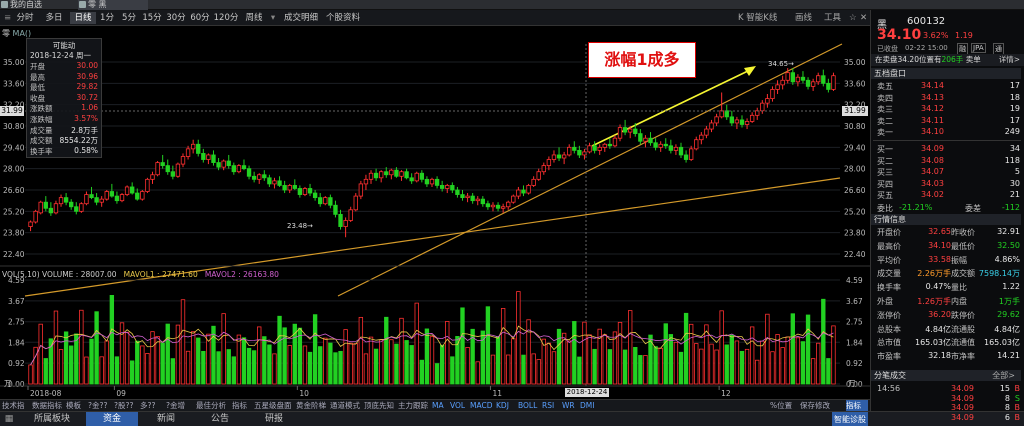 The height and width of the screenshot is (426, 1024). I want to click on smart-kline-button: K 智能K线, so click(764, 18).